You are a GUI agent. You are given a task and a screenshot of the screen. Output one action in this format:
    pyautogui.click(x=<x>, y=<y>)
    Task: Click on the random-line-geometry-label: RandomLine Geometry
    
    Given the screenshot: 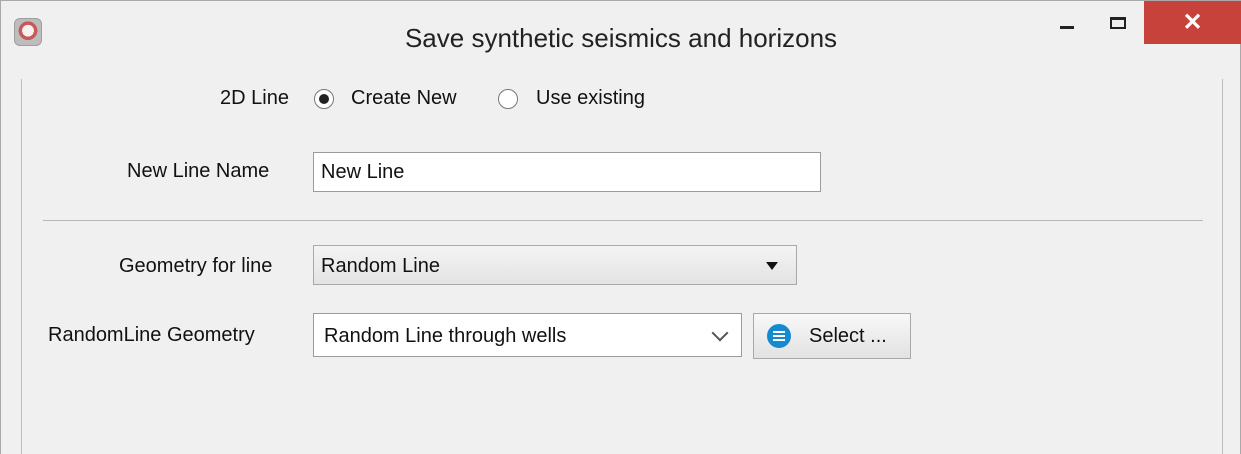 What is the action you would take?
    pyautogui.click(x=151, y=335)
    